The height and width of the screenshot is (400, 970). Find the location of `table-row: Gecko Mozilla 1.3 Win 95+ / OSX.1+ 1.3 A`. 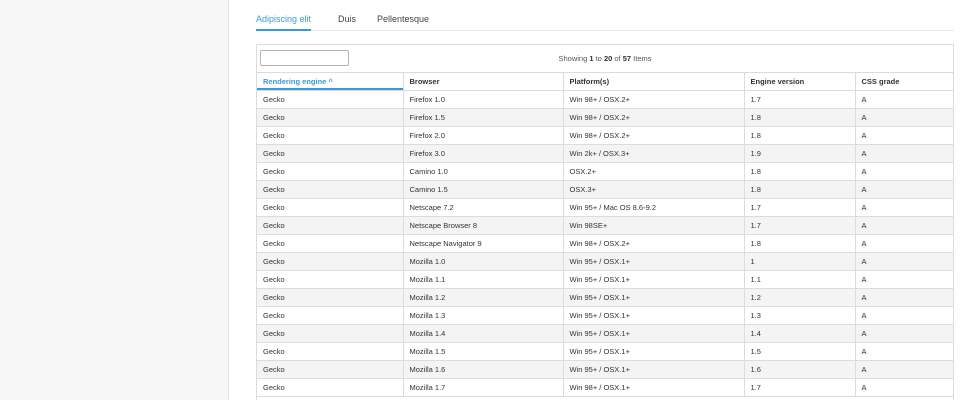

table-row: Gecko Mozilla 1.3 Win 95+ / OSX.1+ 1.3 A is located at coordinates (605, 315).